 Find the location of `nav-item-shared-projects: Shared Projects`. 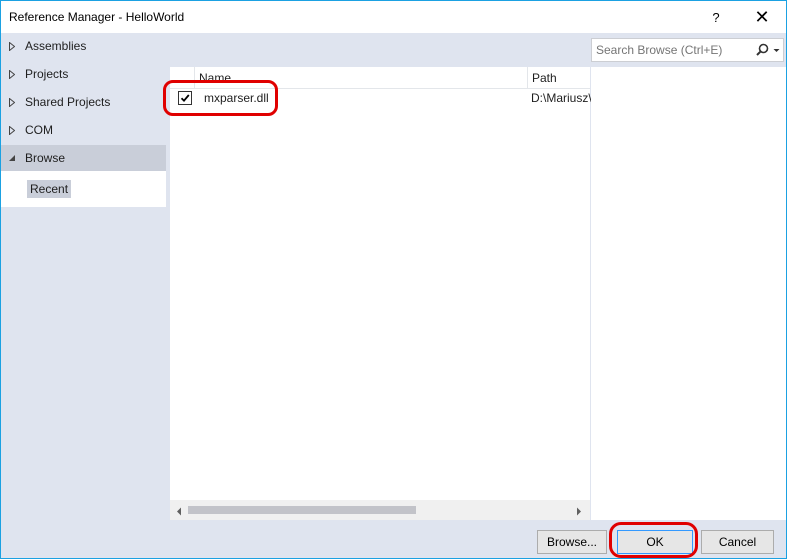

nav-item-shared-projects: Shared Projects is located at coordinates (83, 102).